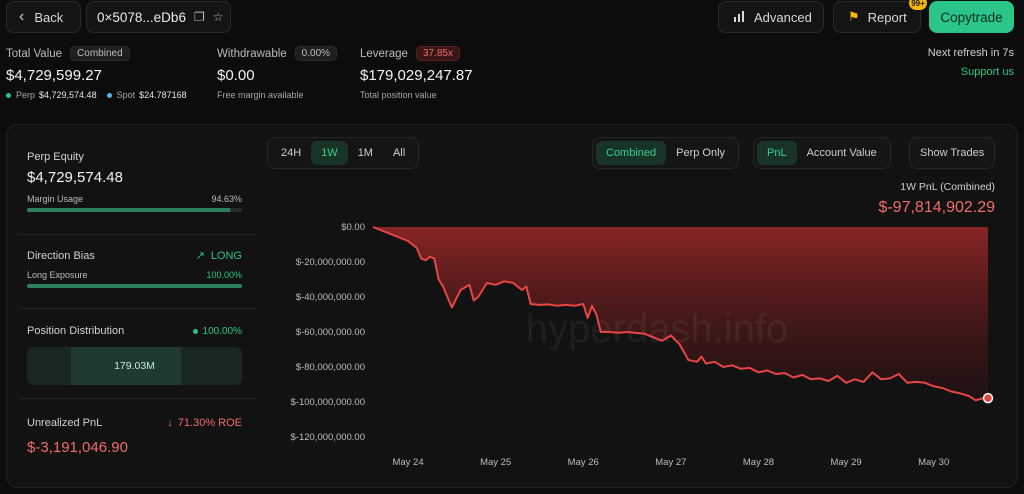 The image size is (1024, 494). What do you see at coordinates (398, 95) in the screenshot?
I see `leverage-sub: Total position value` at bounding box center [398, 95].